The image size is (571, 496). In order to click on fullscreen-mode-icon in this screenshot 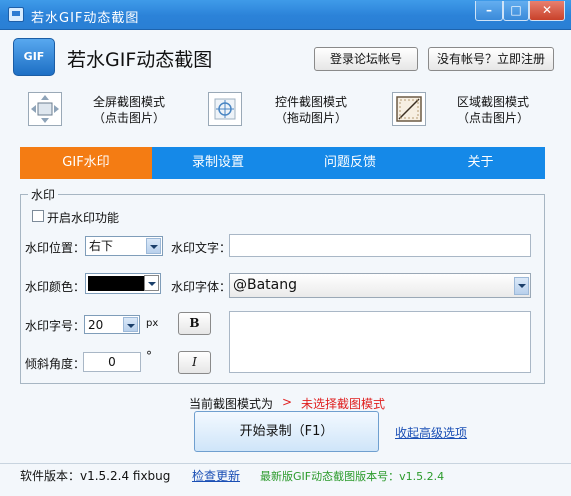, I will do `click(45, 109)`.